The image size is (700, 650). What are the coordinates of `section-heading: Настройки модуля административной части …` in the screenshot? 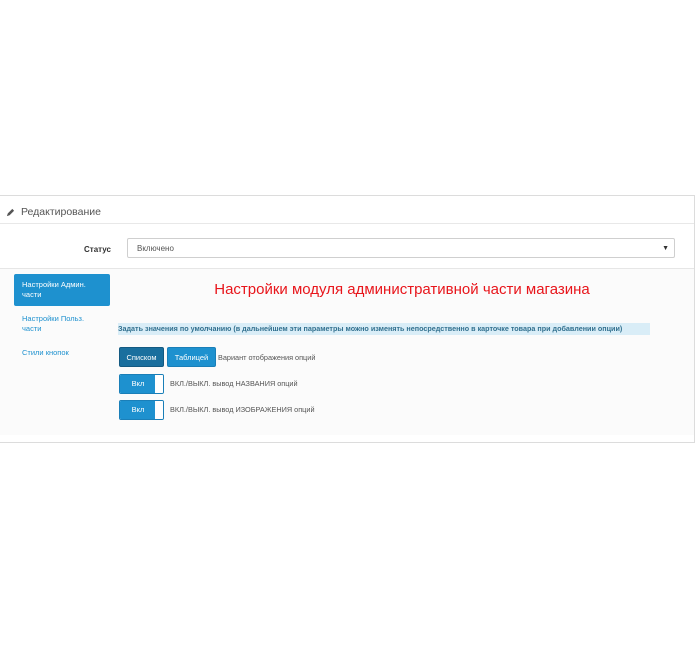 It's located at (402, 289).